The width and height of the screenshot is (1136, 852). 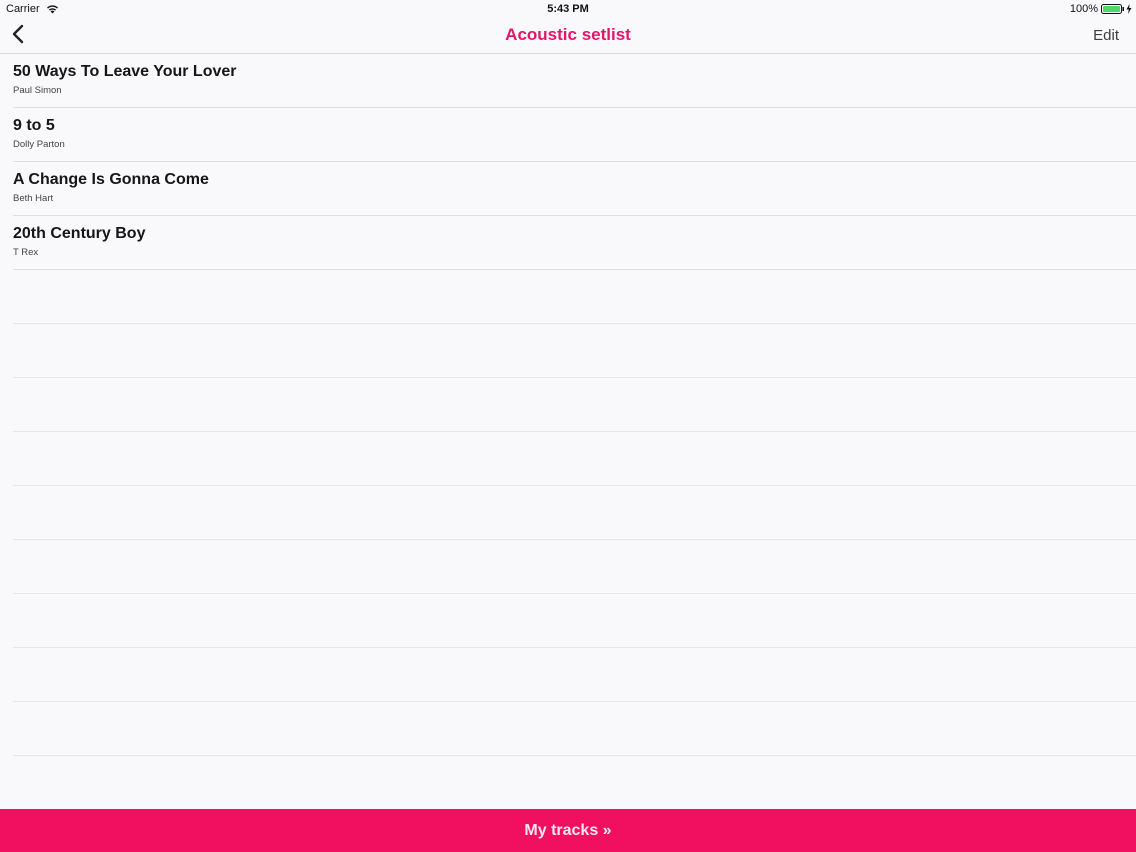 I want to click on track-artist: Paul Simon, so click(x=37, y=90).